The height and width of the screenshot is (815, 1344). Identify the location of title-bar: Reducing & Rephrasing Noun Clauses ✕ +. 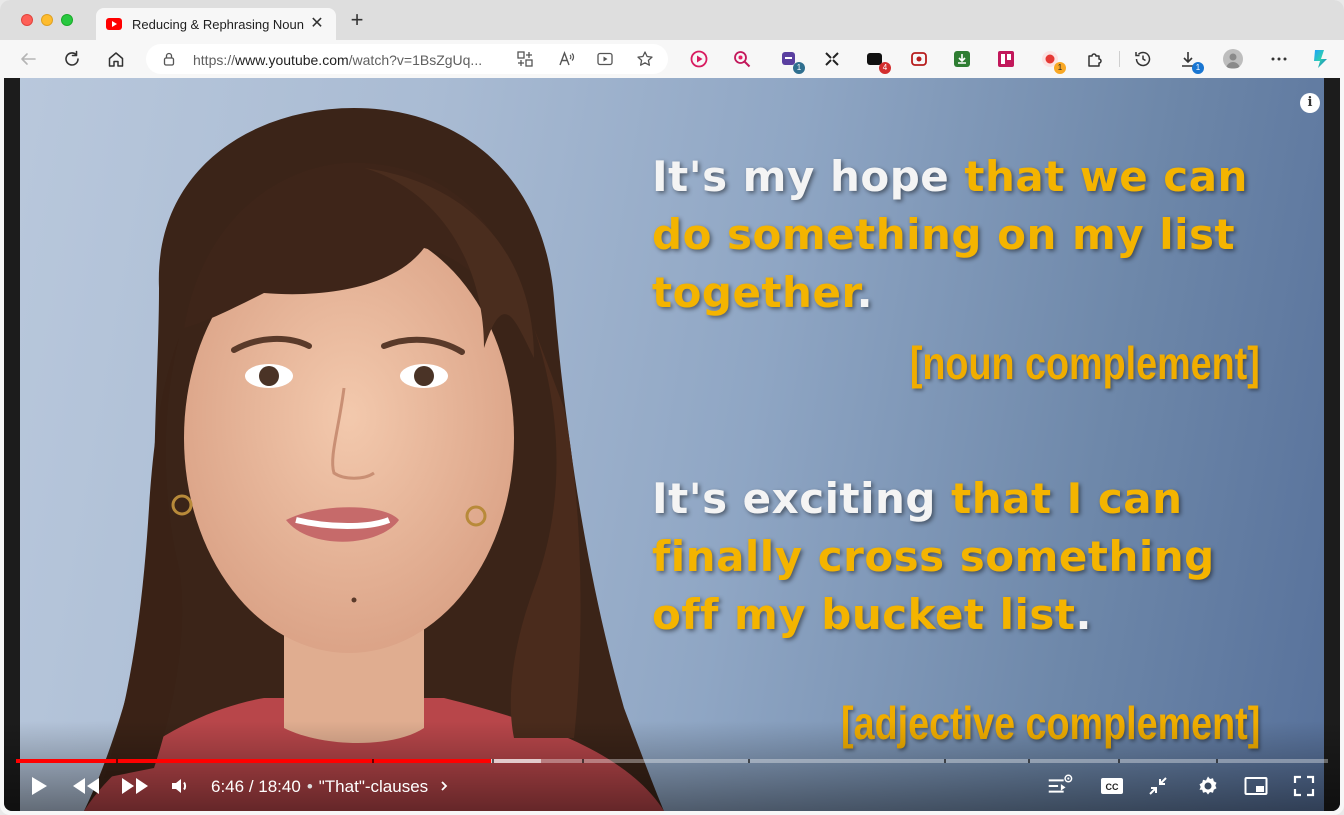
(672, 20).